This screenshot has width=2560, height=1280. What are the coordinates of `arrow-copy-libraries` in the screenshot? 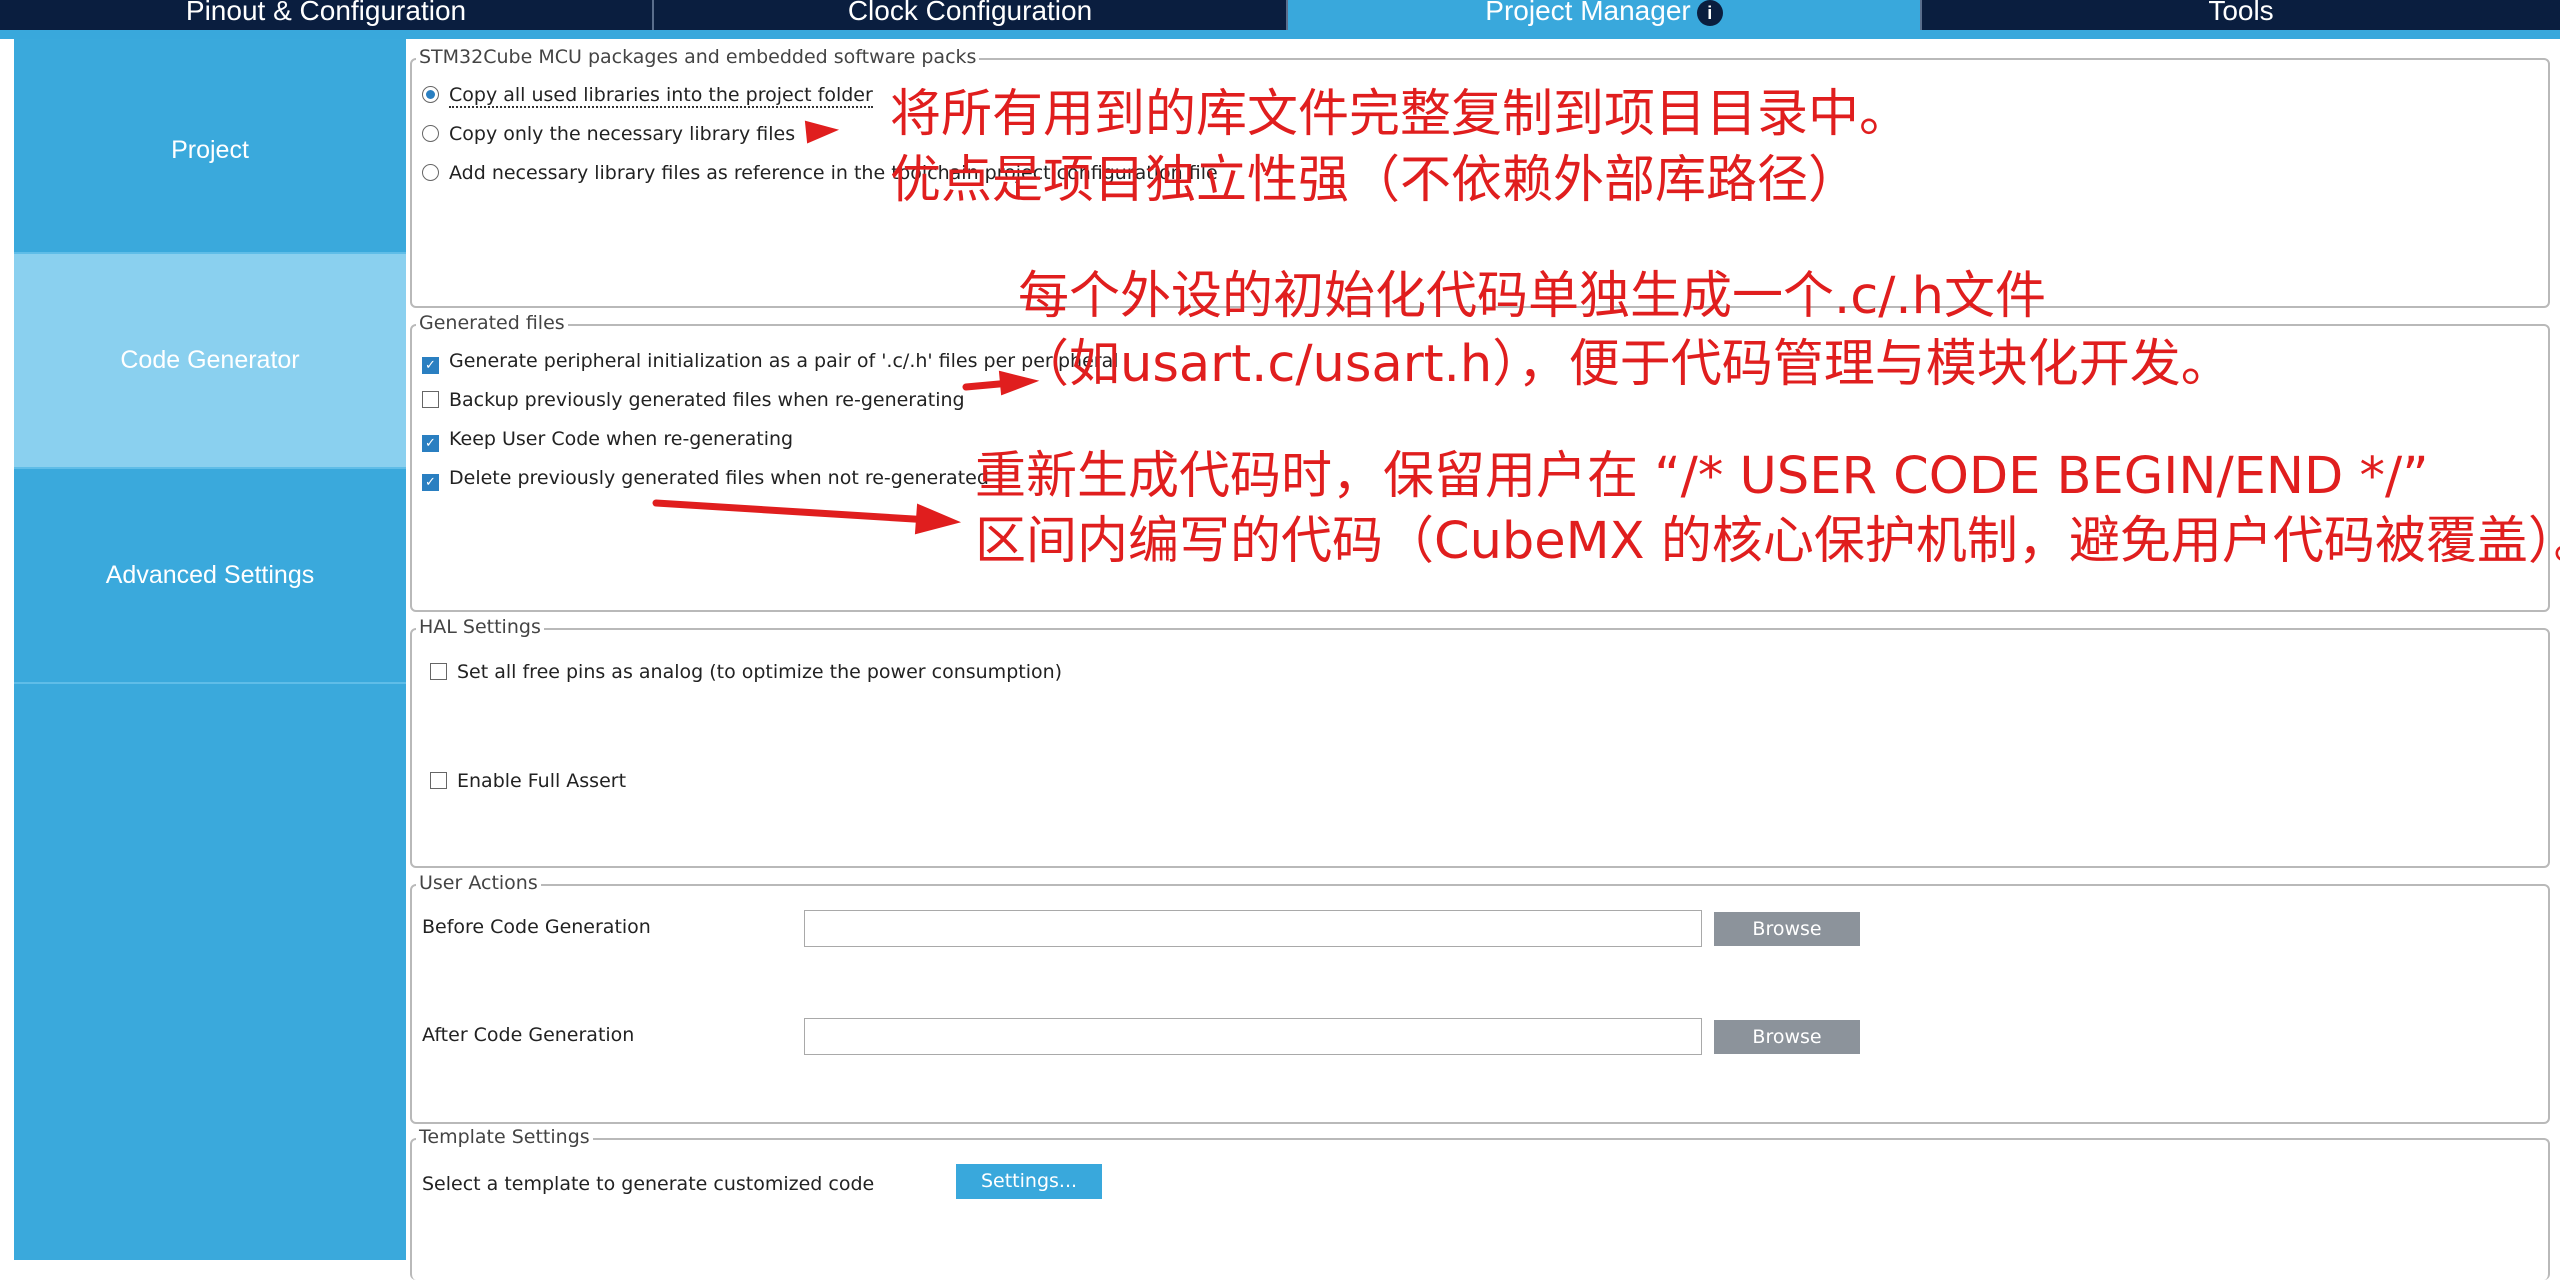 It's located at (822, 132).